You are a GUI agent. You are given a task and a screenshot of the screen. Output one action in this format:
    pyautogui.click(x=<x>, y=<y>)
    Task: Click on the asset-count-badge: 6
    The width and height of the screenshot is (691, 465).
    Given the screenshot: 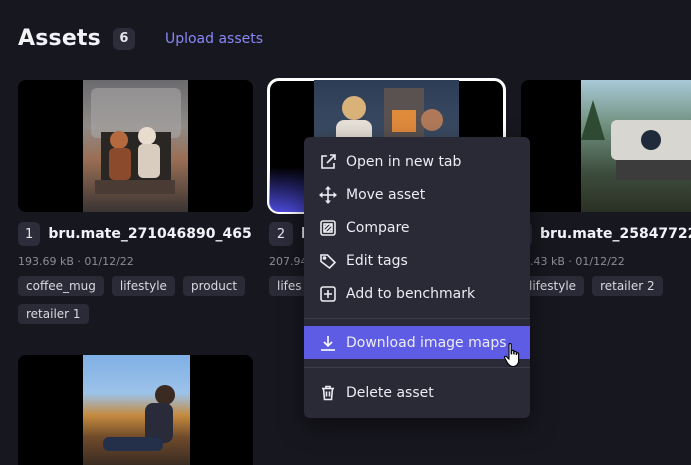 What is the action you would take?
    pyautogui.click(x=123, y=38)
    